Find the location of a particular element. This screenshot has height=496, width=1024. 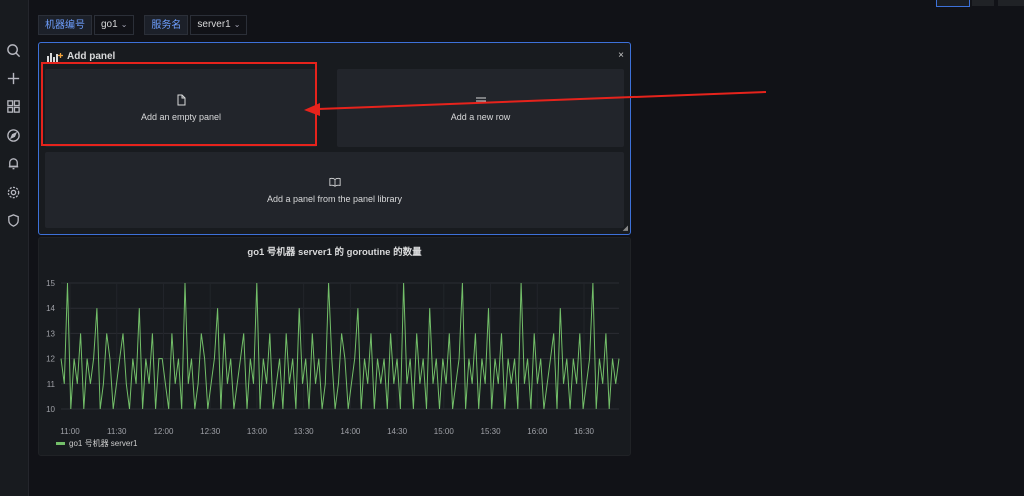

explore-icon is located at coordinates (13, 135).